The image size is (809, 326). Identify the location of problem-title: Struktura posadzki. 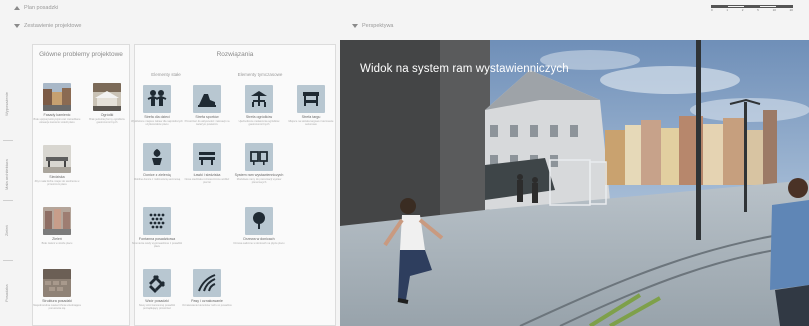
(57, 301).